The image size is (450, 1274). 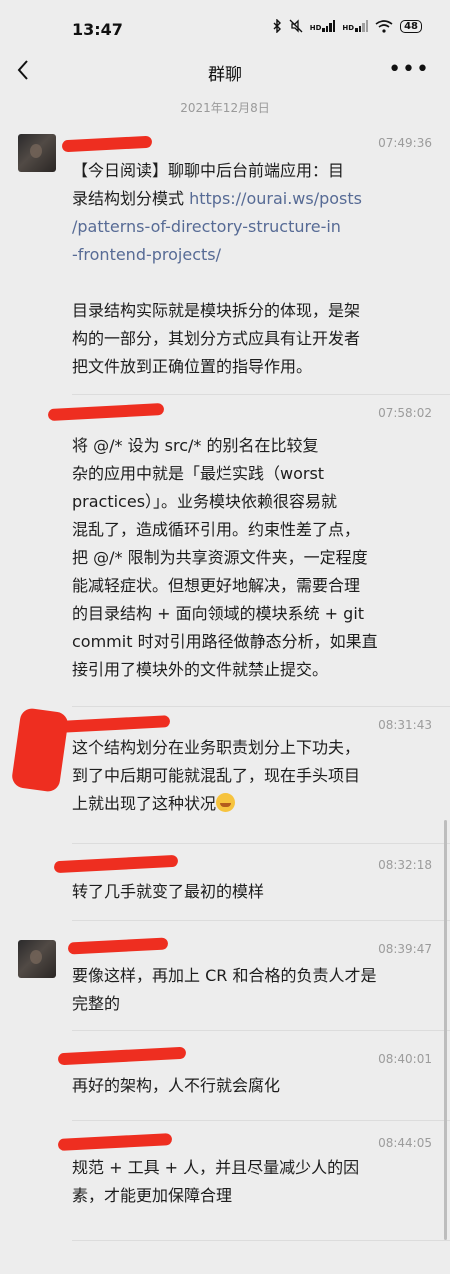 What do you see at coordinates (225, 75) in the screenshot?
I see `chat-title: 群聊` at bounding box center [225, 75].